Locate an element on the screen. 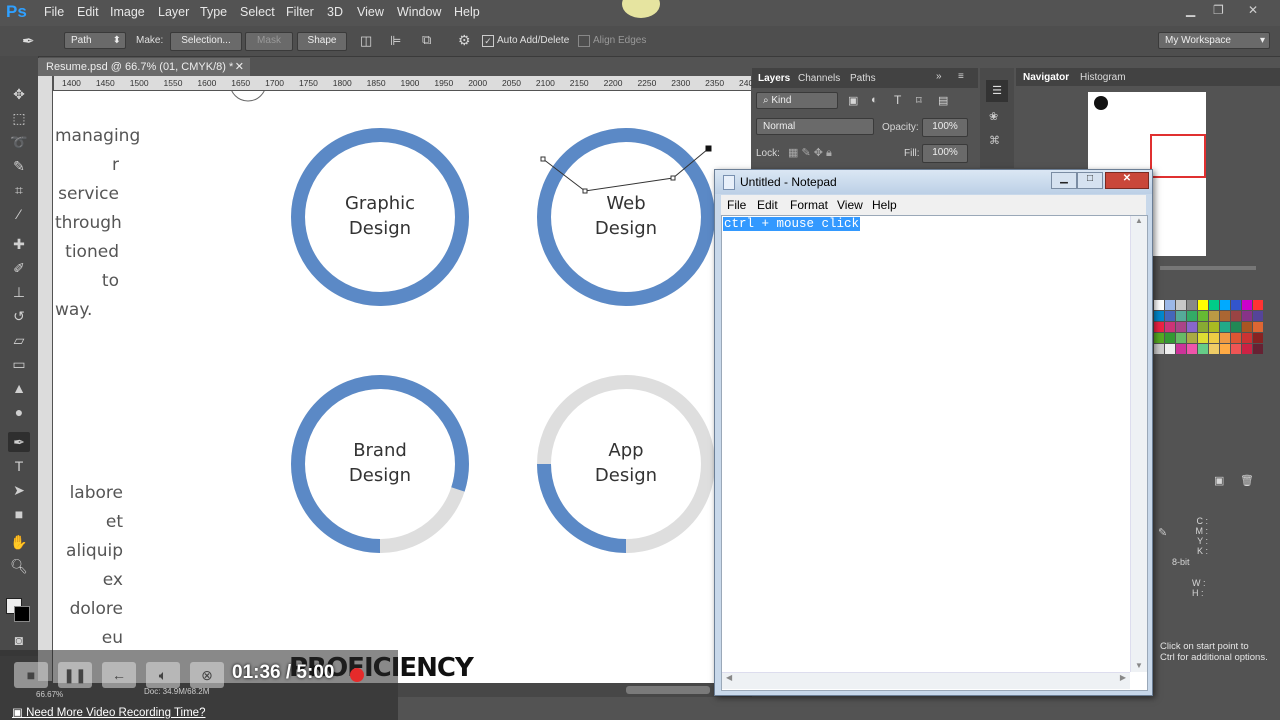  dodge-tool-icon: ● is located at coordinates (19, 412).